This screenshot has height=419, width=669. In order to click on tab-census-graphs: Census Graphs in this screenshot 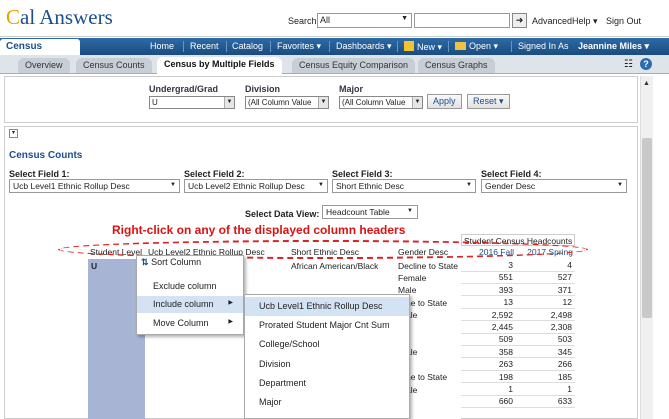, I will do `click(456, 65)`.